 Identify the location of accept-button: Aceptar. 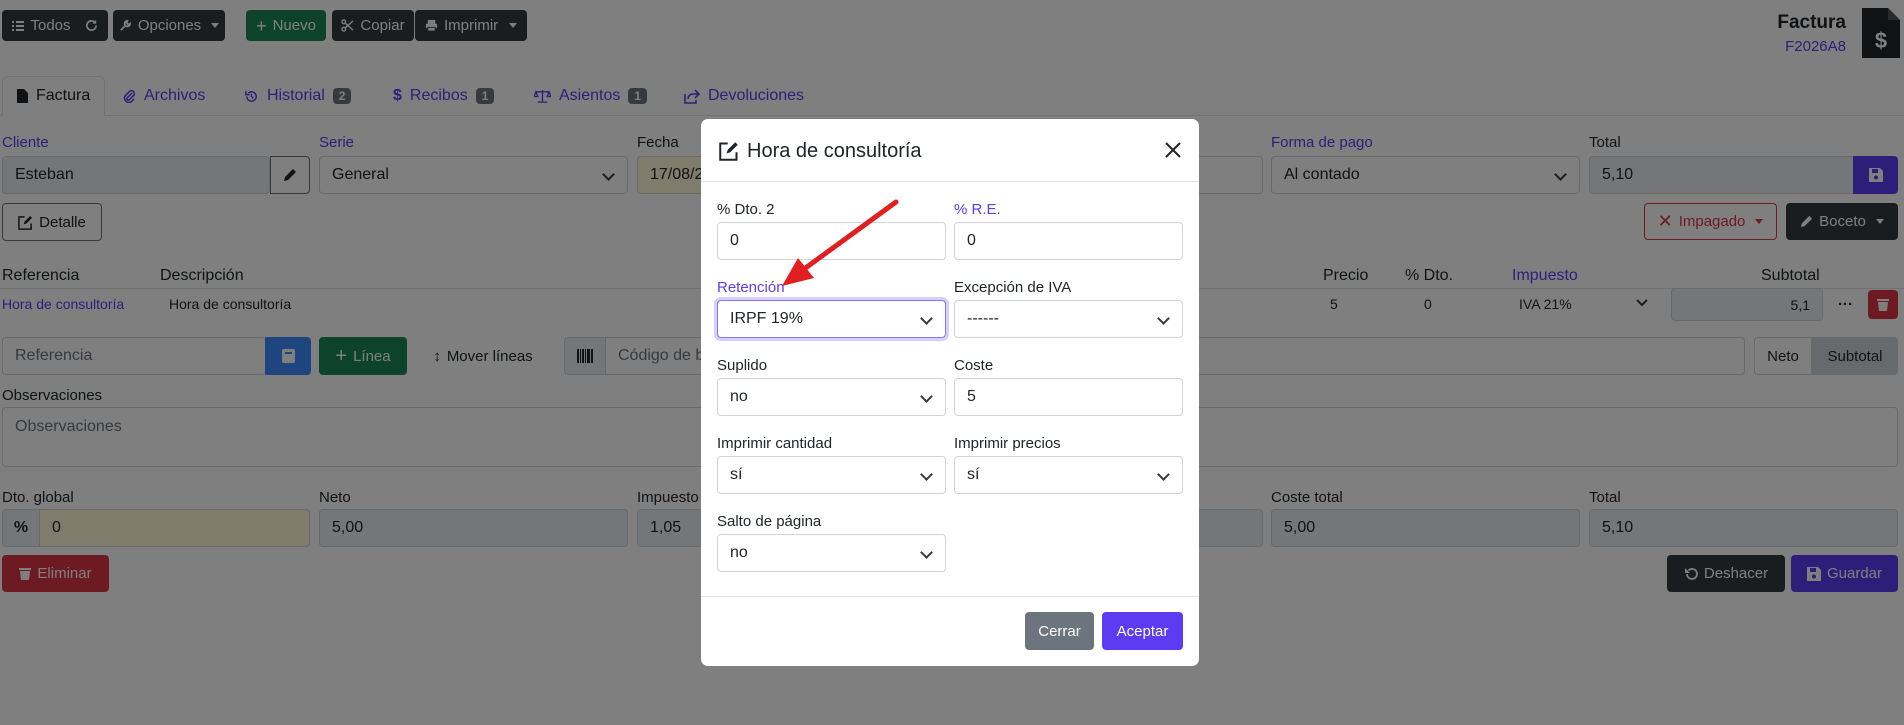
(1142, 631).